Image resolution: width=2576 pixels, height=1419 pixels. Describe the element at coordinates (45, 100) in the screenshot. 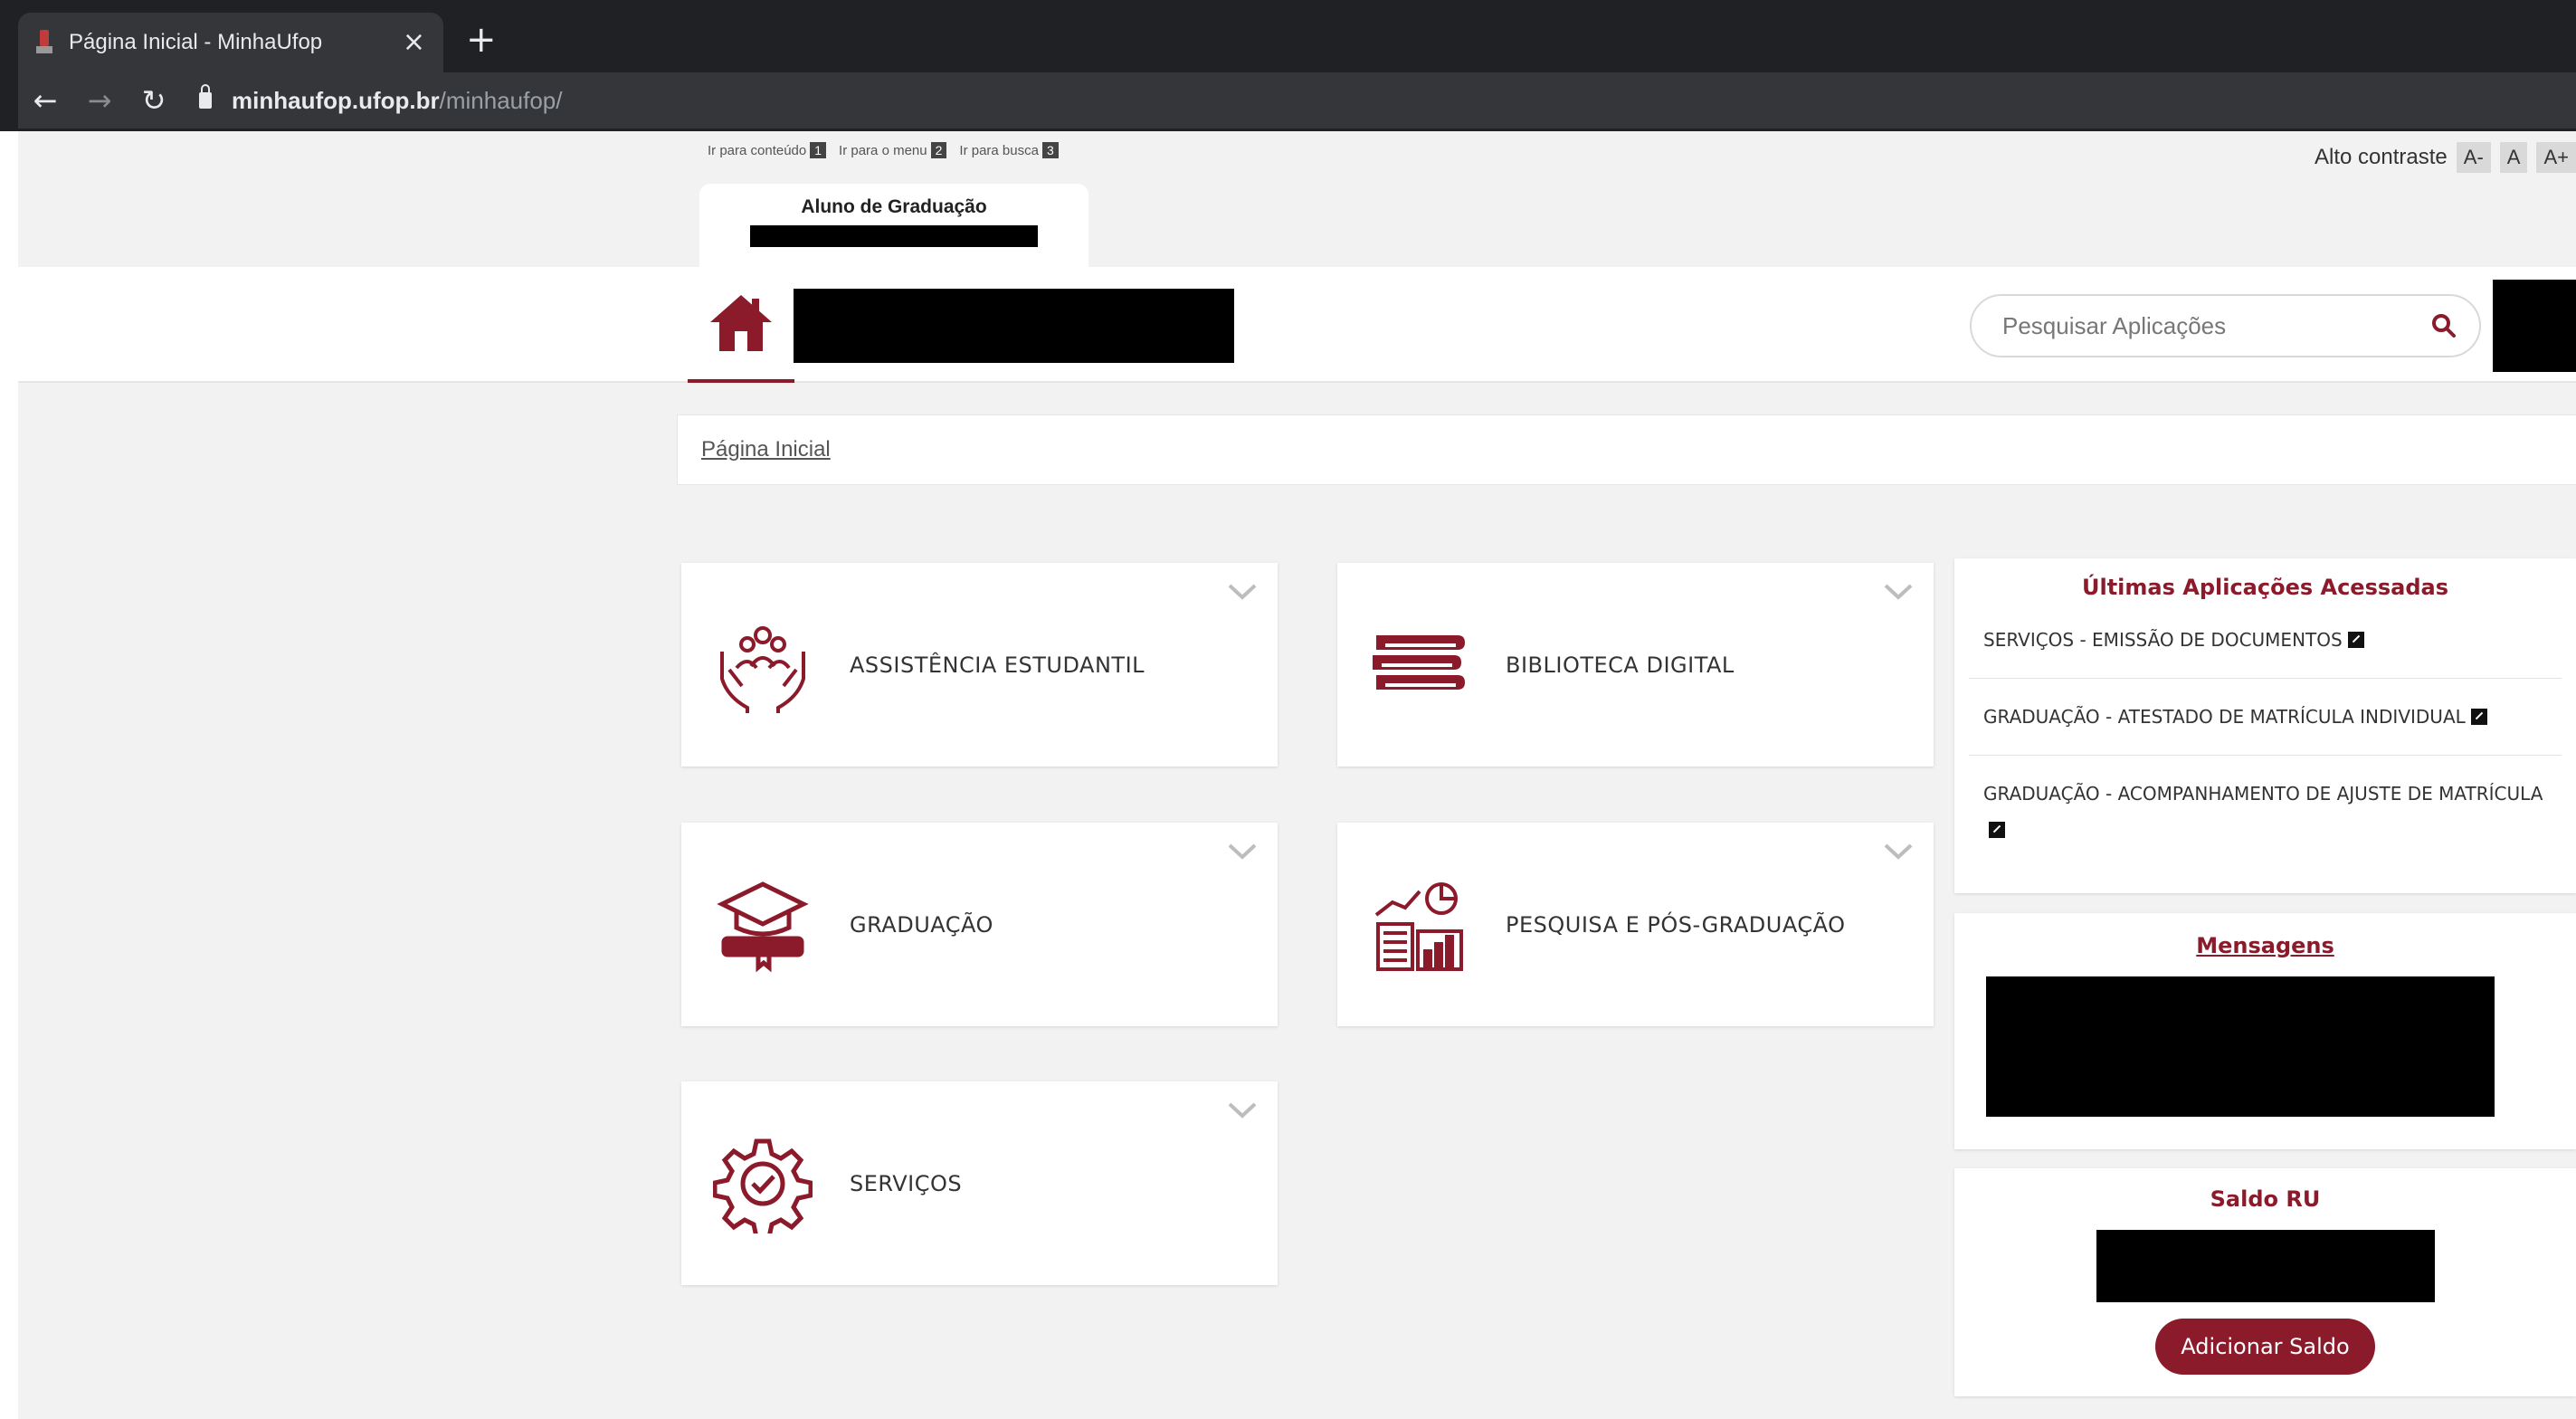

I see `back-arrow-icon: ←` at that location.